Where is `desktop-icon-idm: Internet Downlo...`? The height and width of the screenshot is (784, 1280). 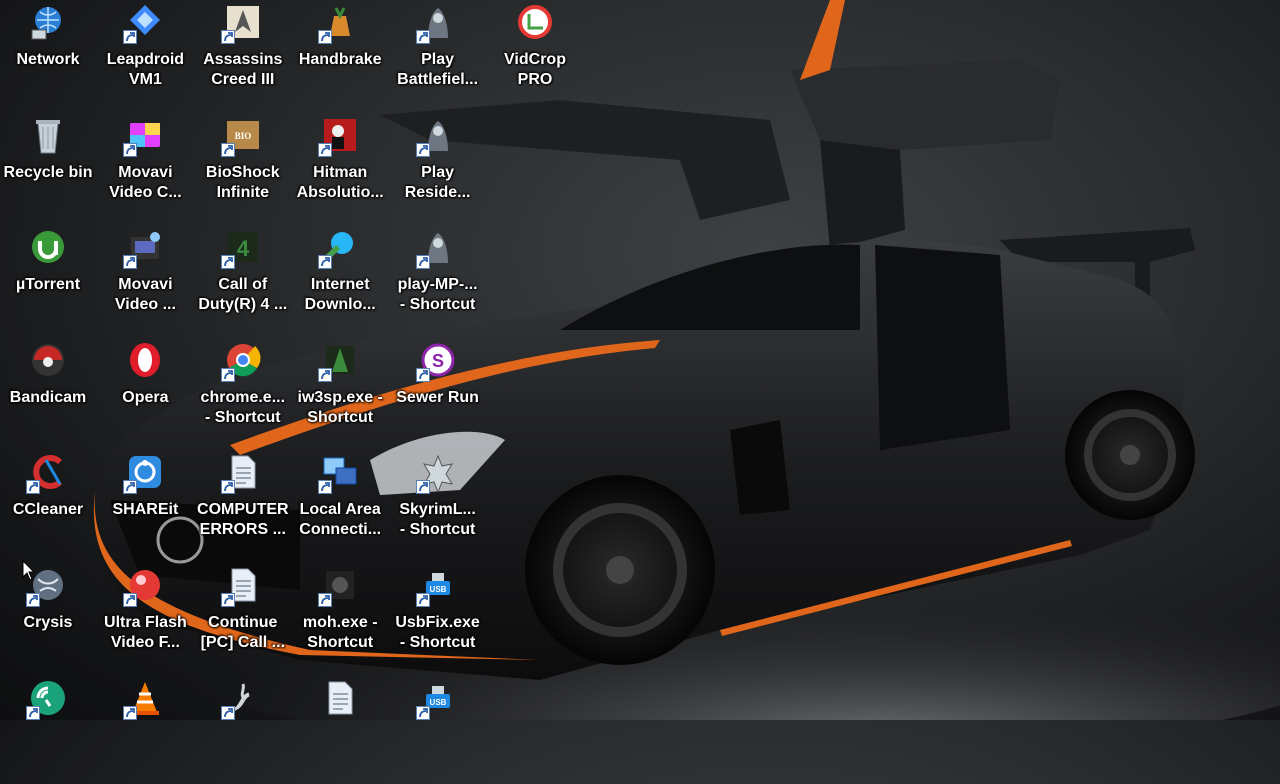 desktop-icon-idm: Internet Downlo... is located at coordinates (340, 279).